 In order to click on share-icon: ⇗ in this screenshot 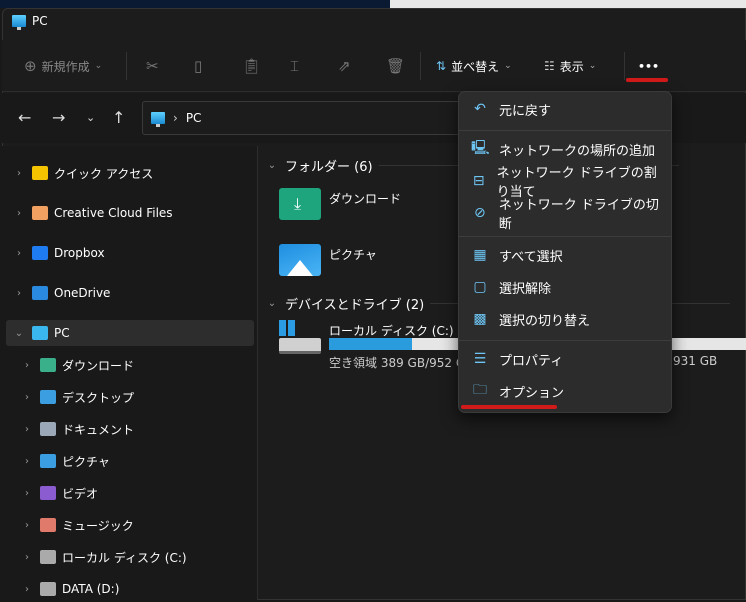, I will do `click(344, 66)`.